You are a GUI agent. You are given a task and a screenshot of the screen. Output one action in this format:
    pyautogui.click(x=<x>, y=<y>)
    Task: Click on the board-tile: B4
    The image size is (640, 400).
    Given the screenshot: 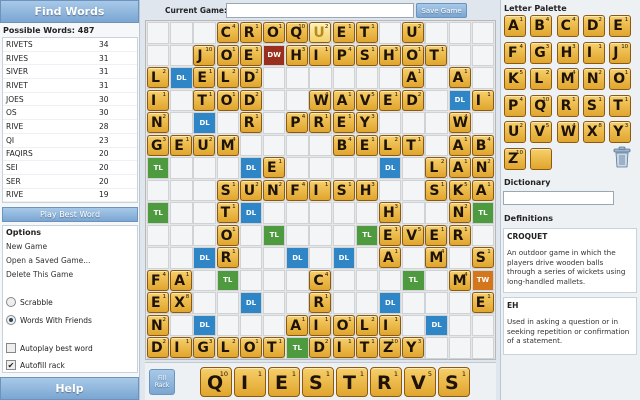 What is the action you would take?
    pyautogui.click(x=482, y=145)
    